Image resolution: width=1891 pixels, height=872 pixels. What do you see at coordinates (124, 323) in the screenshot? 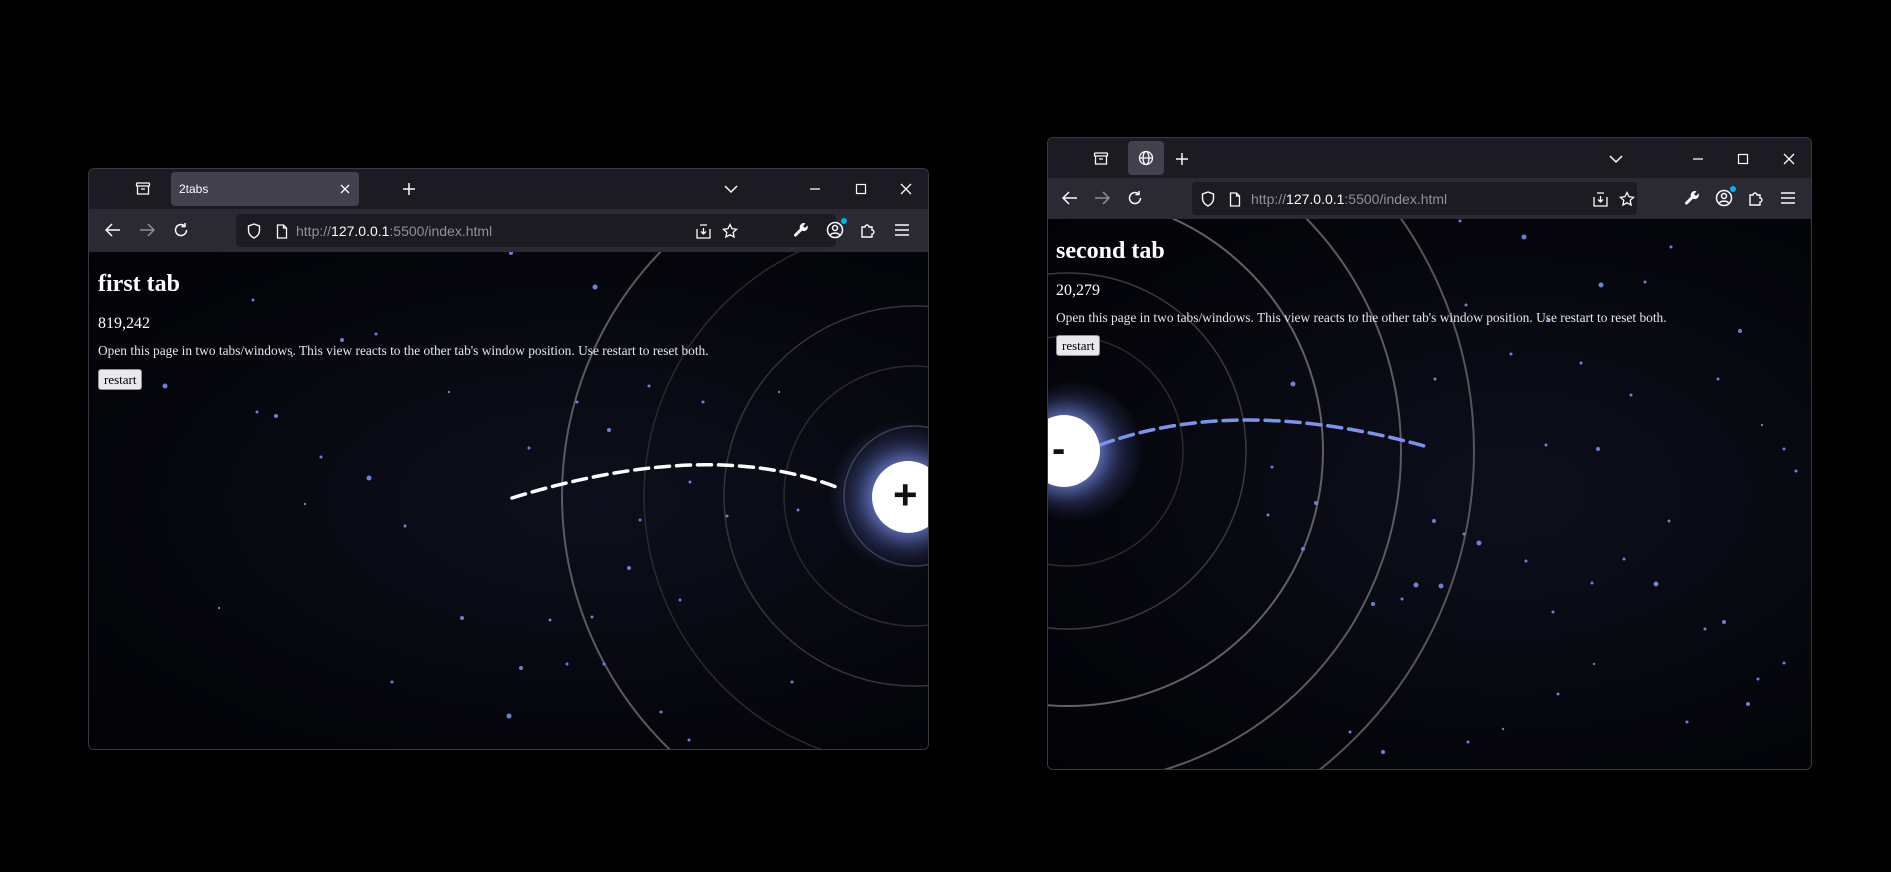
I see `counter-value: 819,242` at bounding box center [124, 323].